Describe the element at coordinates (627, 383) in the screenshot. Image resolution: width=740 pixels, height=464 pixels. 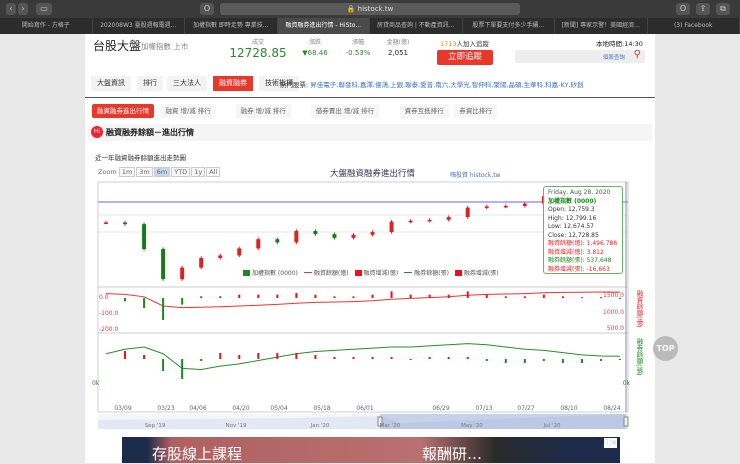
I see `short-axis-right-label: 0k` at that location.